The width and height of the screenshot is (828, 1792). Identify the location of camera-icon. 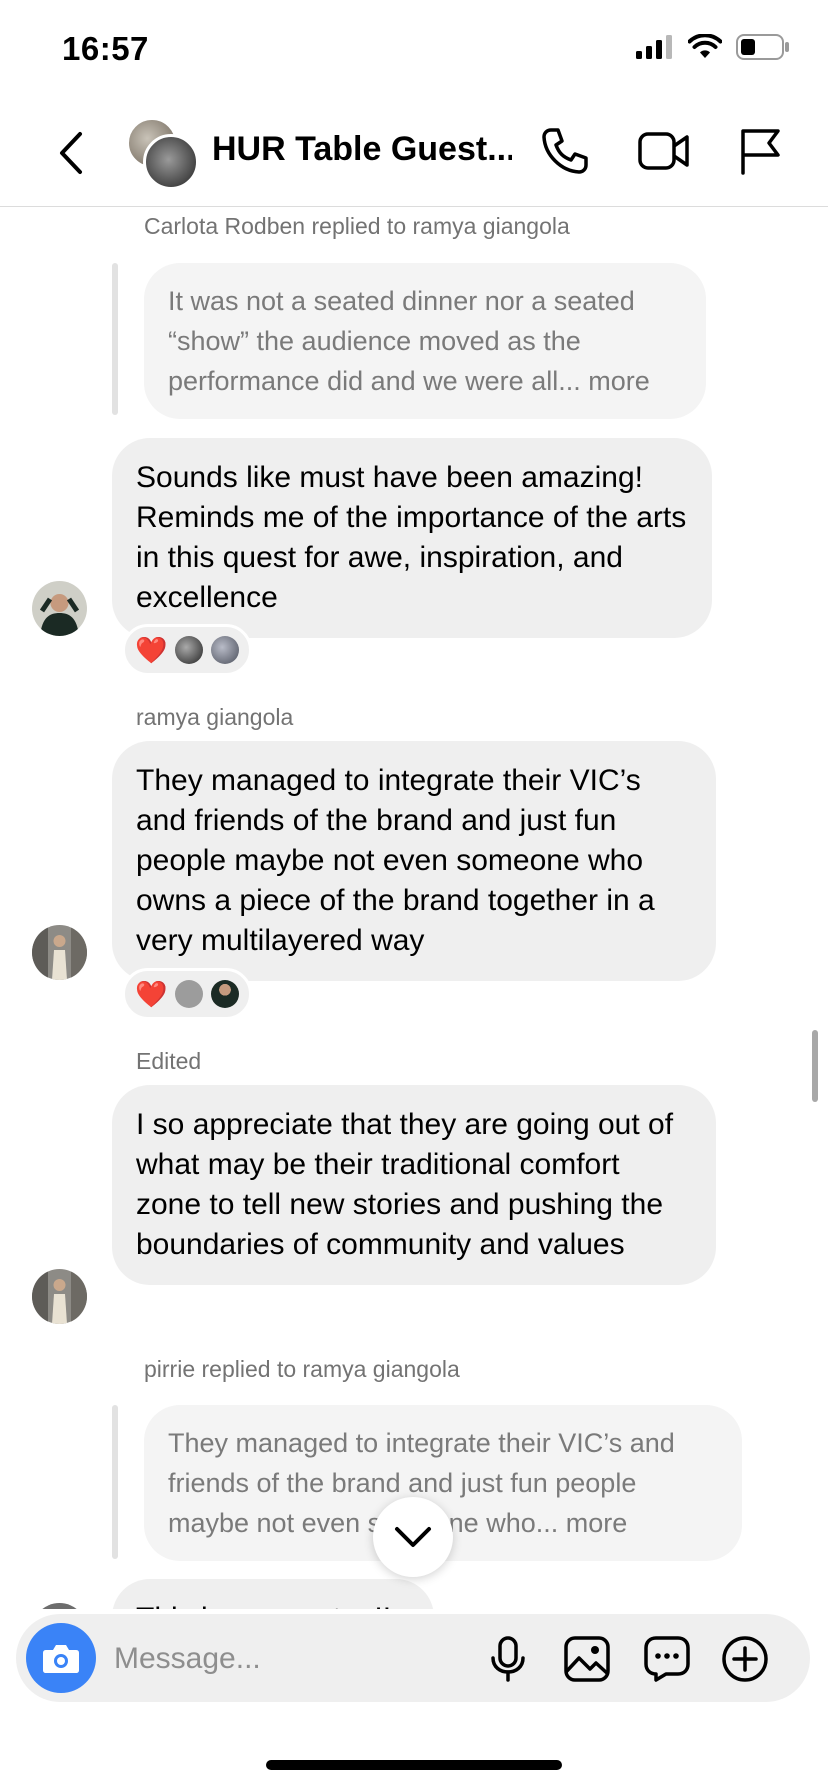
(61, 1659).